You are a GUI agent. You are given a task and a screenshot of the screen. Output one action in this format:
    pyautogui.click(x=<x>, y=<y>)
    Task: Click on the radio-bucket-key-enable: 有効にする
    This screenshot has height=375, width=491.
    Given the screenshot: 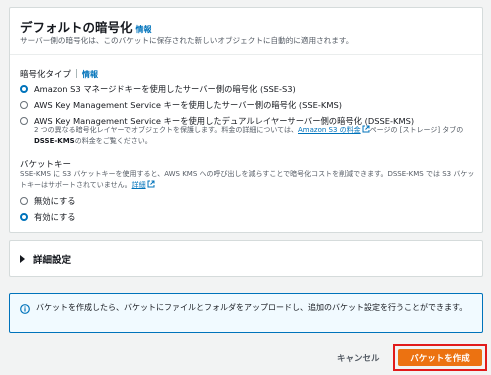 What is the action you would take?
    pyautogui.click(x=48, y=217)
    